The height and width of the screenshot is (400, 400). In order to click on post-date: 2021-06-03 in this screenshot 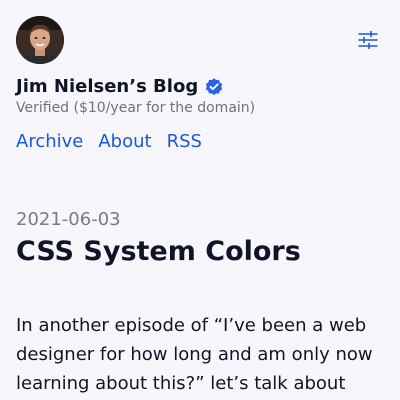, I will do `click(68, 219)`.